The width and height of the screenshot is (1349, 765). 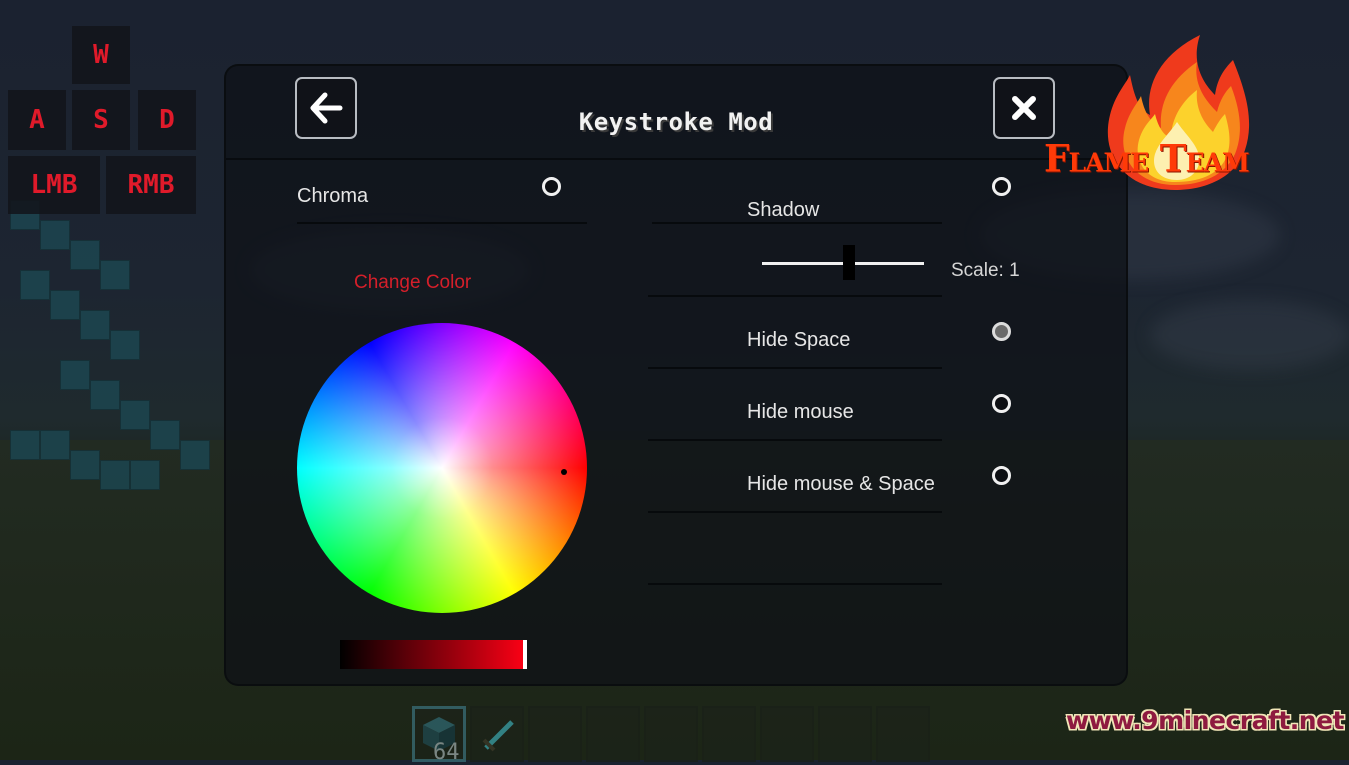 I want to click on hotbar: 64, so click(x=671, y=735).